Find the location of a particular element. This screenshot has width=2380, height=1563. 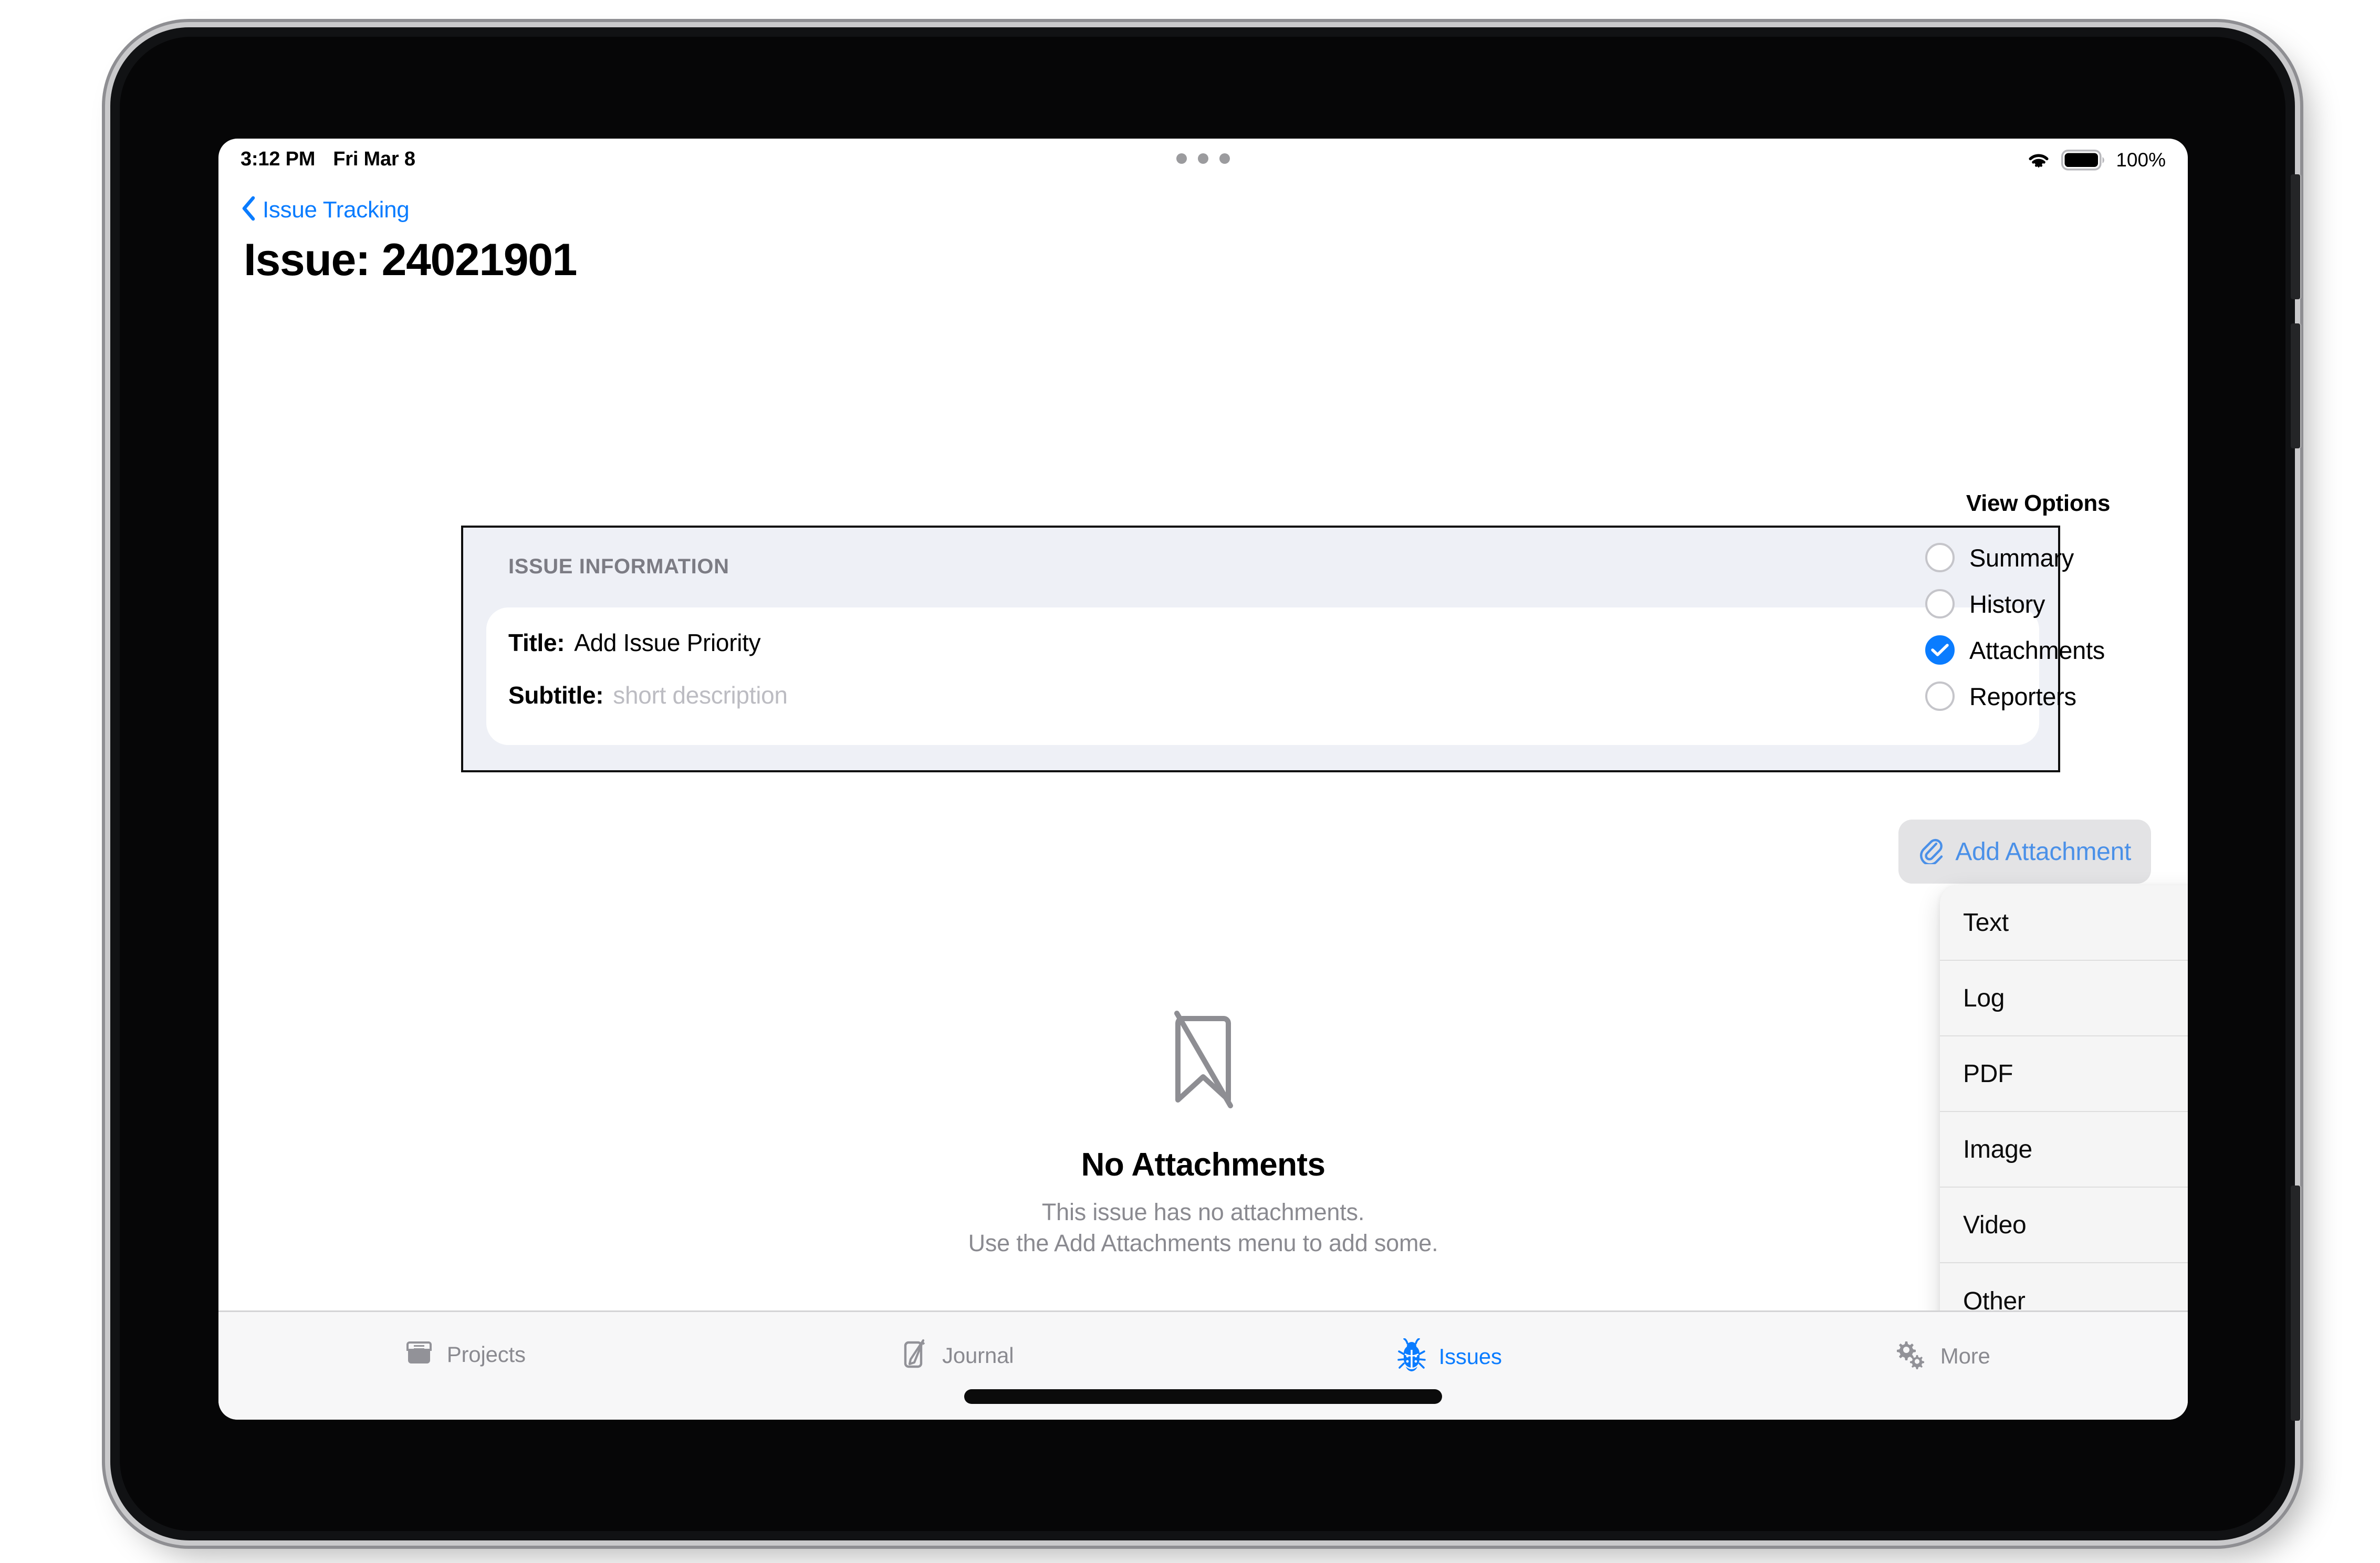

tab-more: More is located at coordinates (1942, 1342).